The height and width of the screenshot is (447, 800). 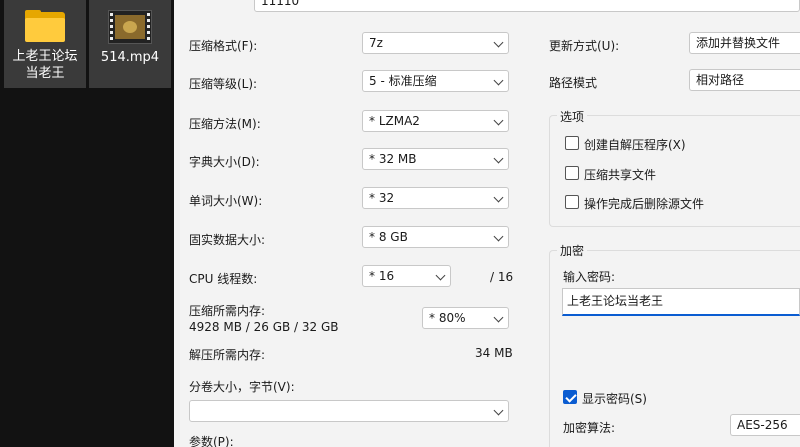 What do you see at coordinates (589, 277) in the screenshot?
I see `password-label: 输入密码:` at bounding box center [589, 277].